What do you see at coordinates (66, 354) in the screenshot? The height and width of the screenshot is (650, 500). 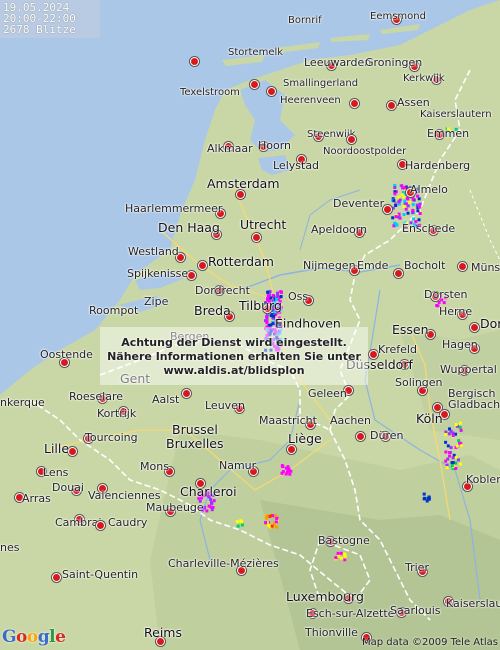 I see `city-oostende: Oostende` at bounding box center [66, 354].